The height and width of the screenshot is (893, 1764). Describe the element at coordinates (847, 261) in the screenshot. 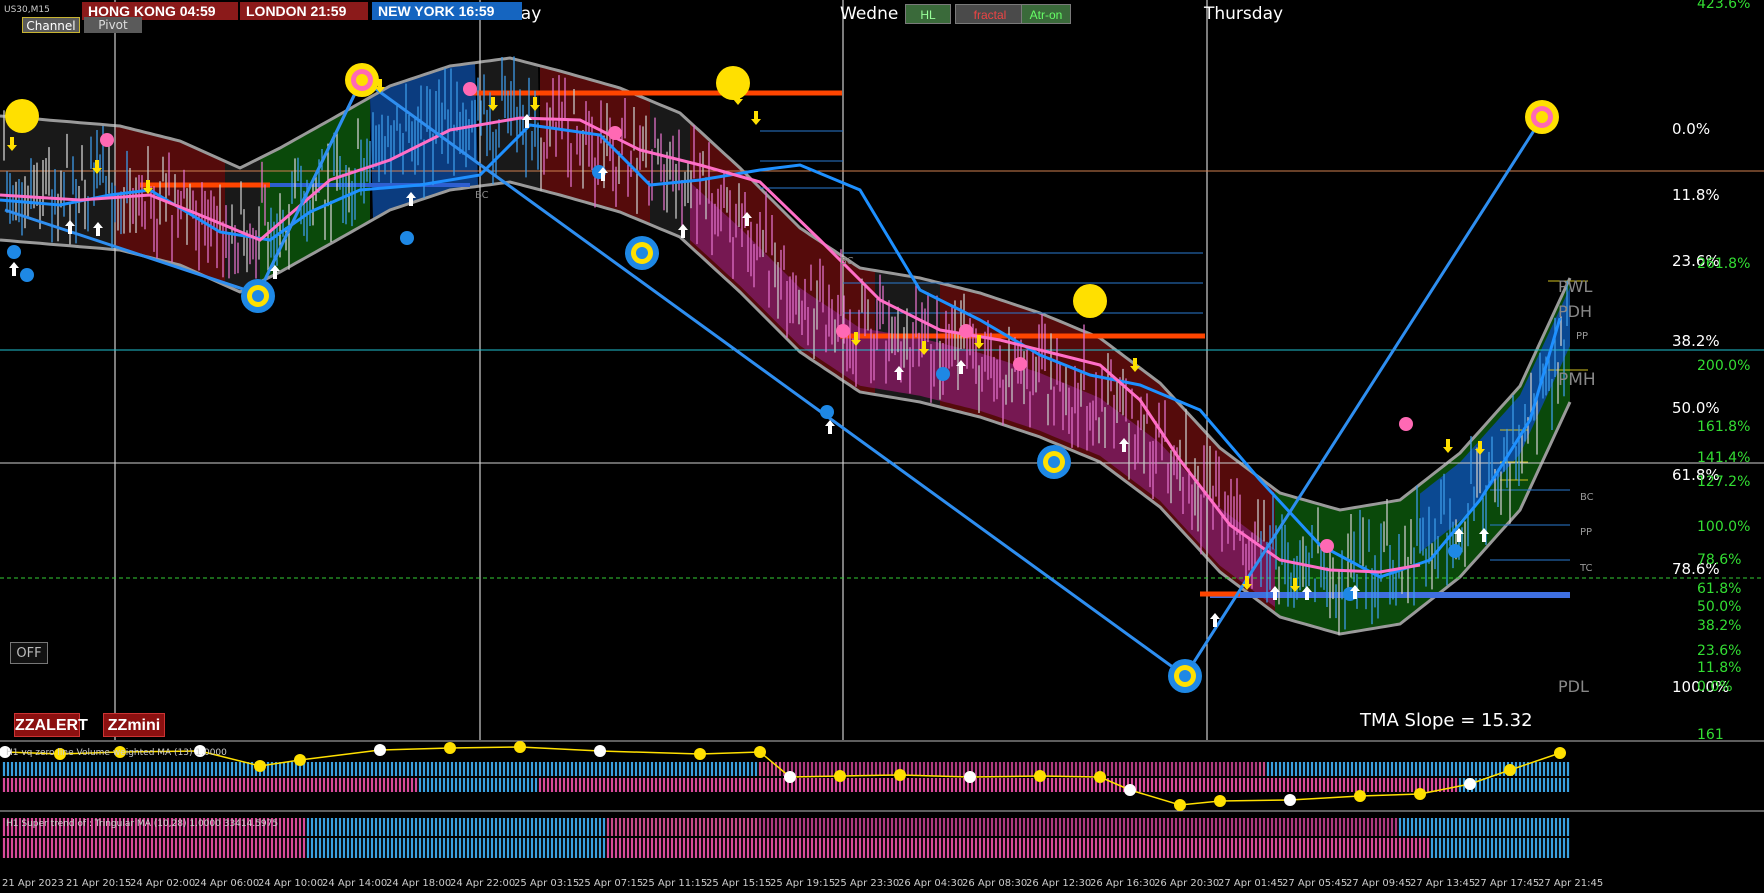

I see `pivot-label-9: BC` at that location.